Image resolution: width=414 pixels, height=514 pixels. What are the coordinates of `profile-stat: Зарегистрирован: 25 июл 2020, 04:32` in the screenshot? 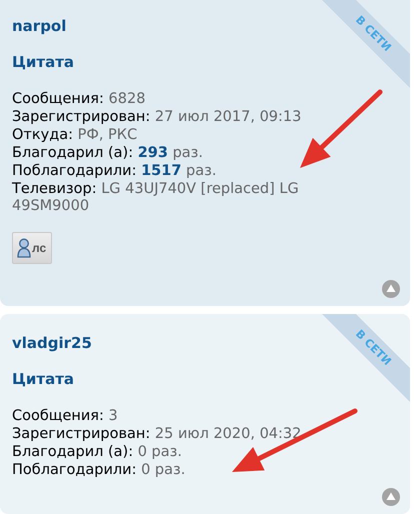 It's located at (157, 434).